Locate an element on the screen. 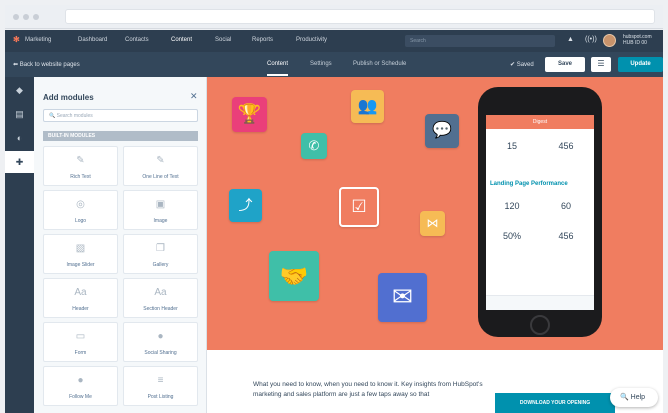 This screenshot has height=413, width=668. module-form: ▭ Form is located at coordinates (80, 342).